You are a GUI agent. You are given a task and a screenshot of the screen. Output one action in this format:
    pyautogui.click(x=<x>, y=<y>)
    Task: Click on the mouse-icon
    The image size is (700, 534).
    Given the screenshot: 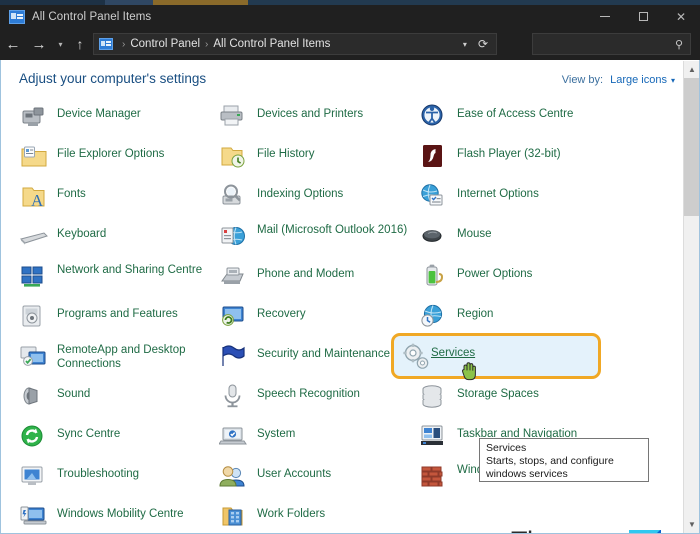 What is the action you would take?
    pyautogui.click(x=434, y=237)
    